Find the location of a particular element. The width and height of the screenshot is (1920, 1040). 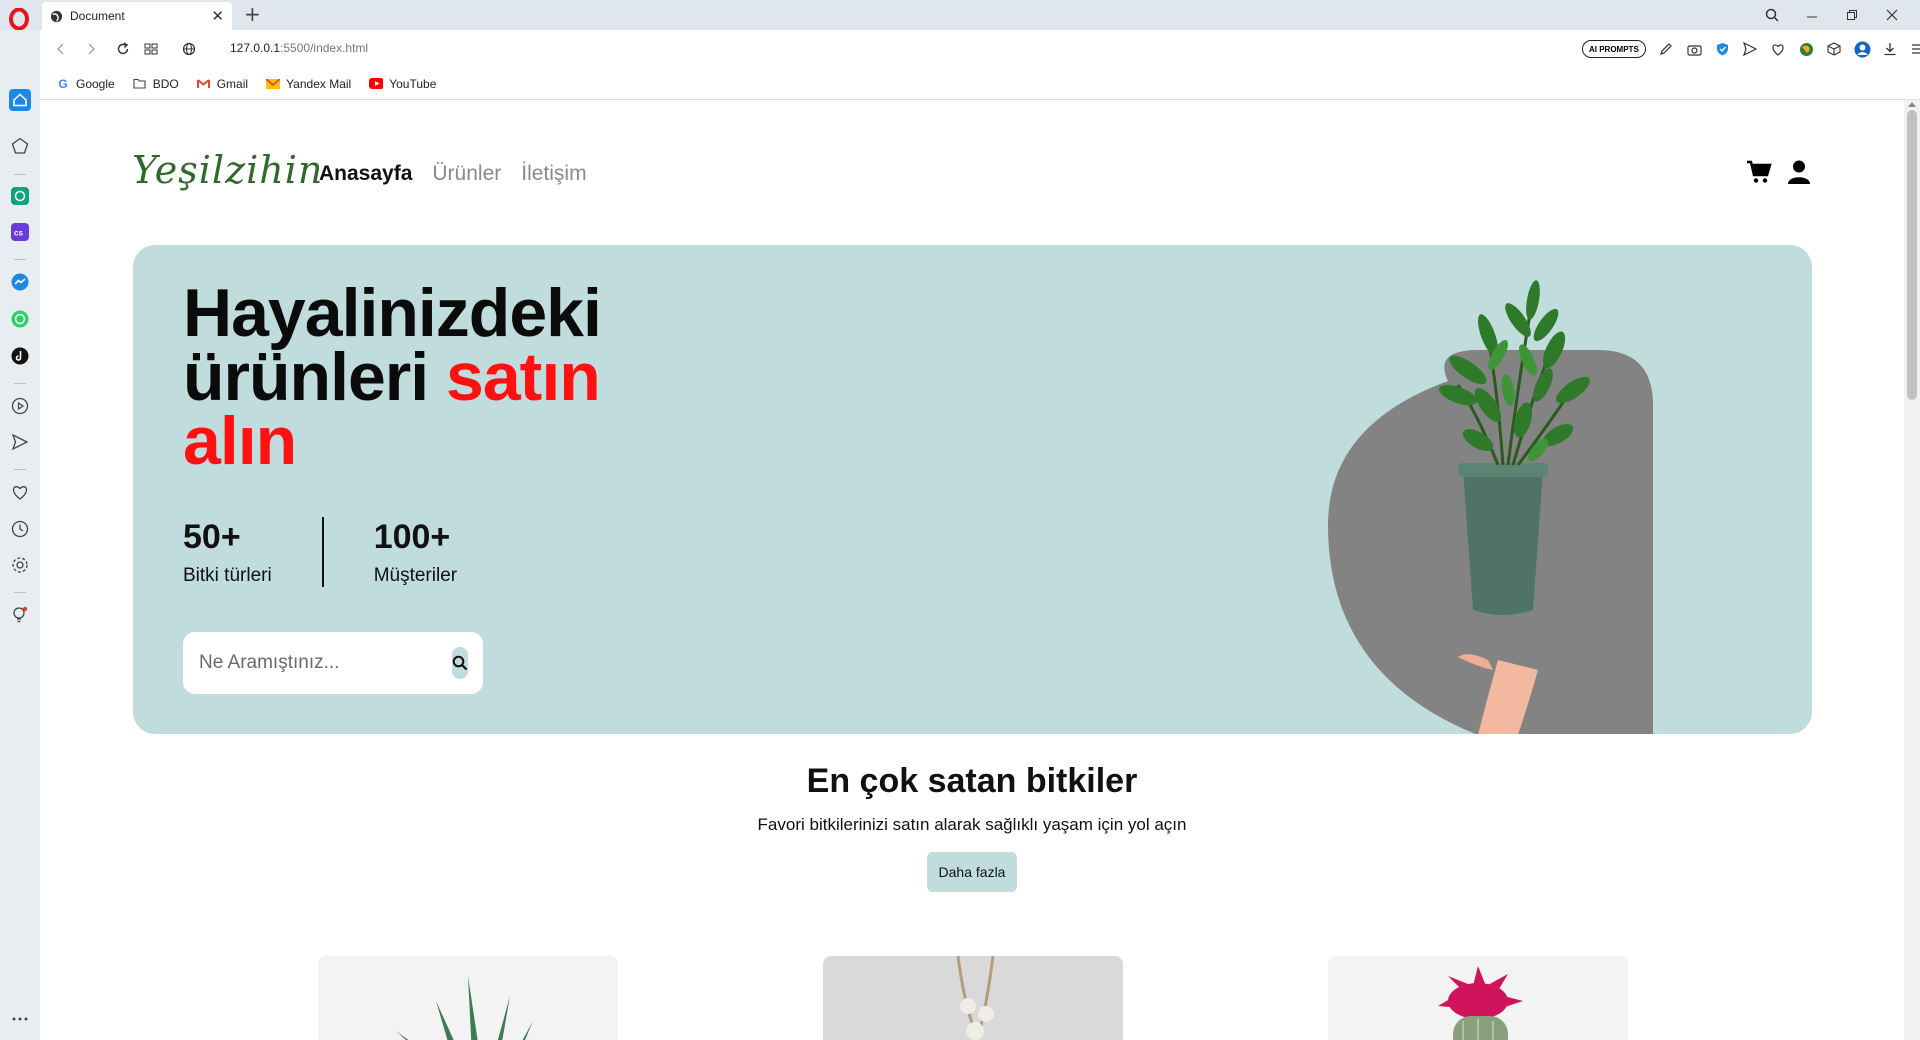

browser-sidebar: cs is located at coordinates (20, 535).